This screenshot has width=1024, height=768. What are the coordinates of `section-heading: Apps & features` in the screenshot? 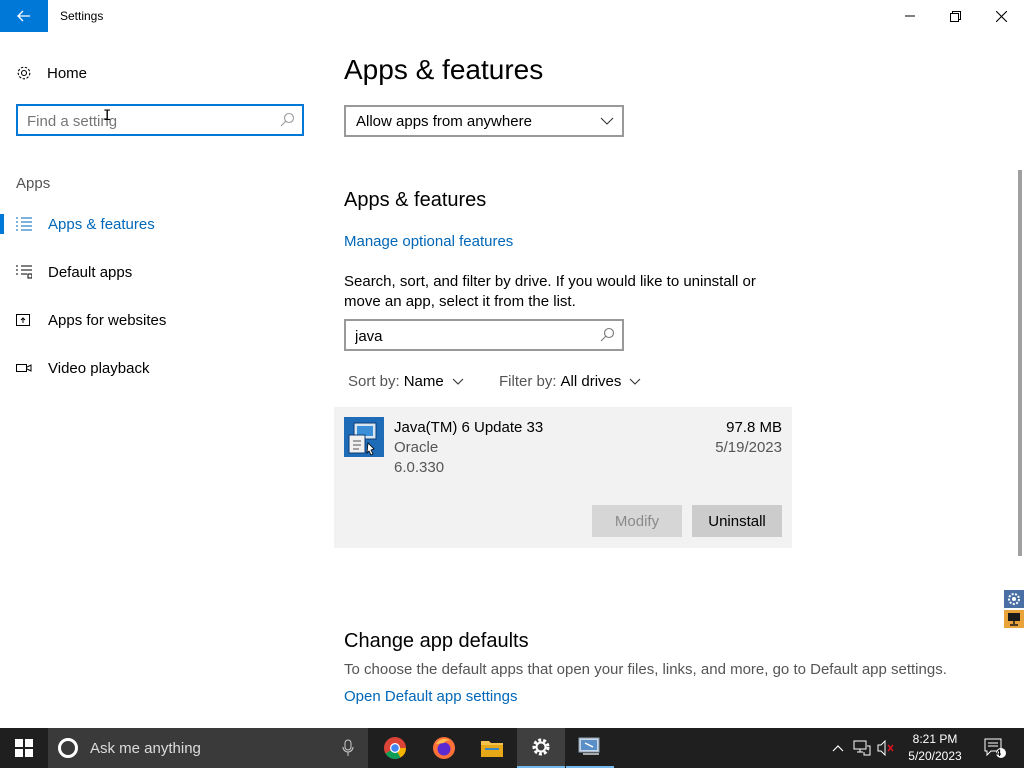 It's located at (415, 200).